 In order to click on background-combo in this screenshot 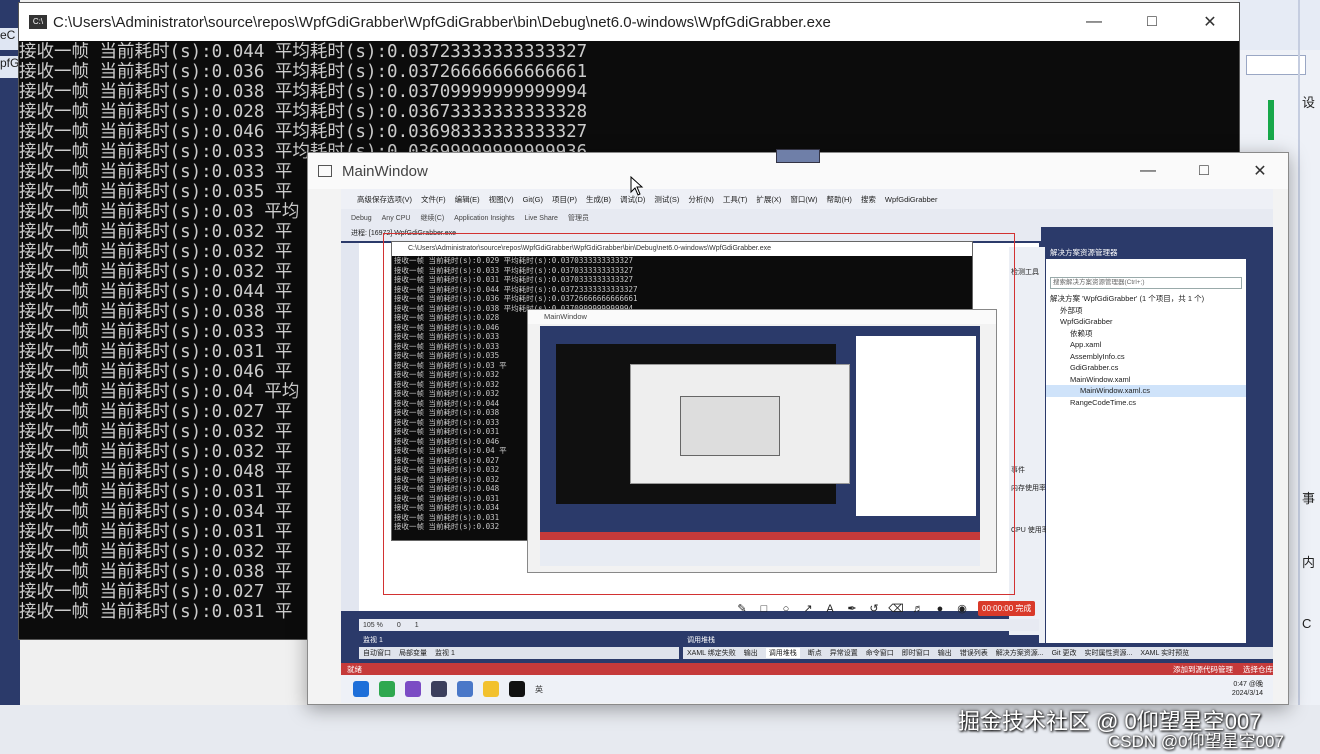, I will do `click(1276, 65)`.